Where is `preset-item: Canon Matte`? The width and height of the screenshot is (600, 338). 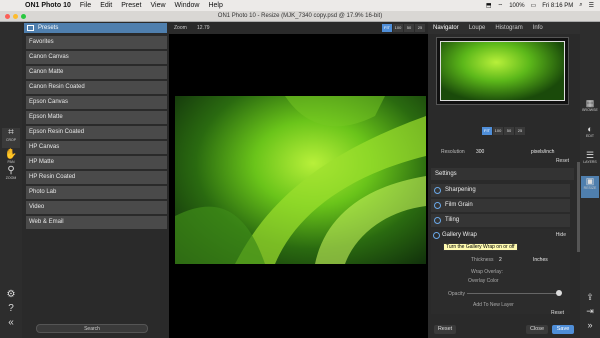 preset-item: Canon Matte is located at coordinates (96, 72).